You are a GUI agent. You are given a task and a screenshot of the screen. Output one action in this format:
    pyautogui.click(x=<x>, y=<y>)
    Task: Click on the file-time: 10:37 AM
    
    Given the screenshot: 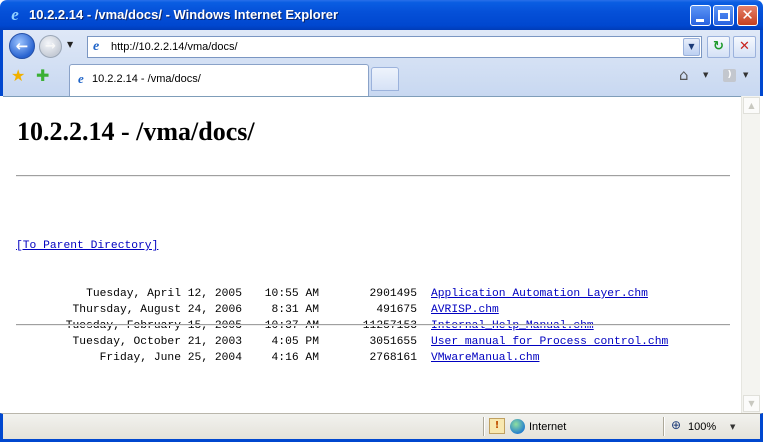 What is the action you would take?
    pyautogui.click(x=291, y=326)
    